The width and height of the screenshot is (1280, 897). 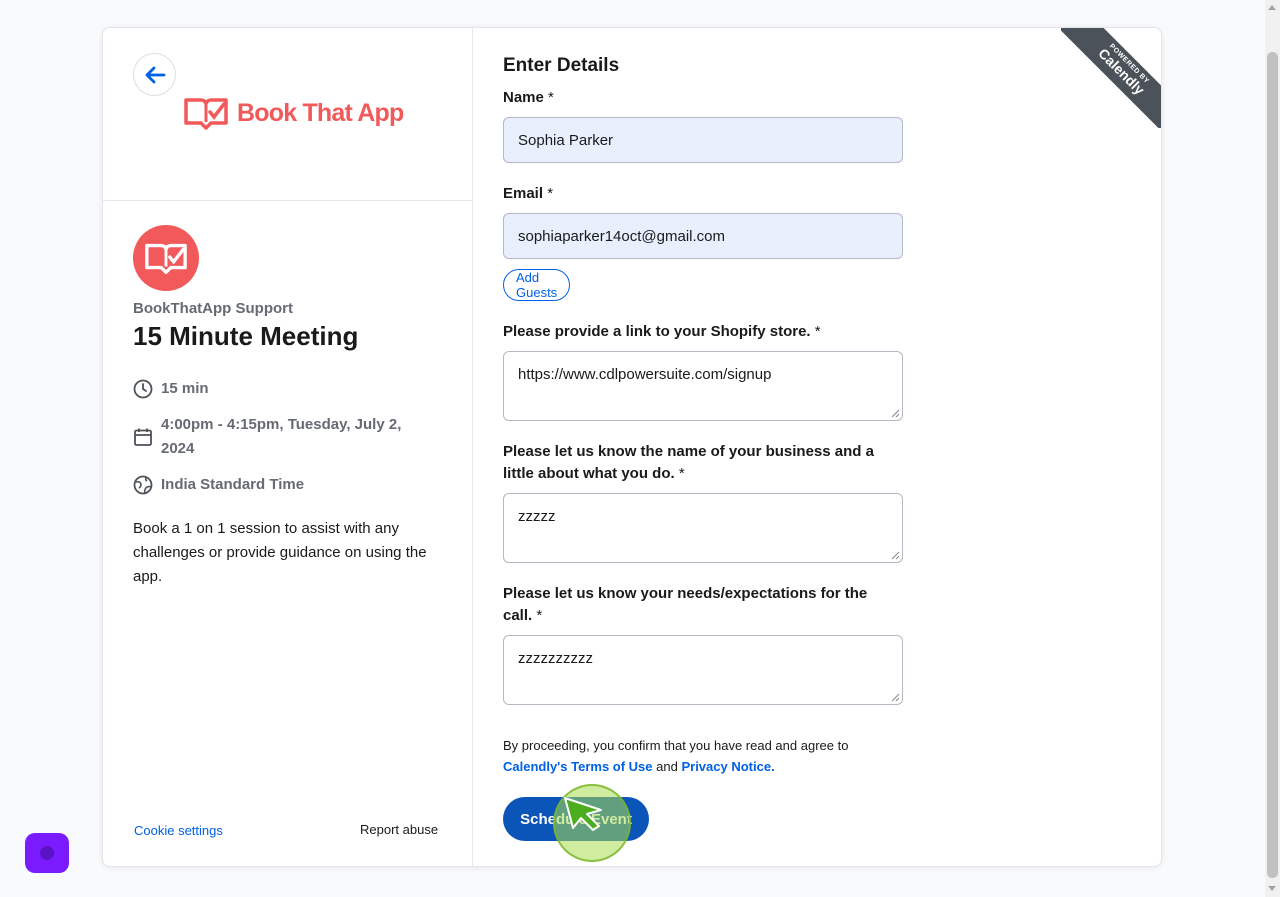 I want to click on schedule-event-button: Schedule Event, so click(x=576, y=819).